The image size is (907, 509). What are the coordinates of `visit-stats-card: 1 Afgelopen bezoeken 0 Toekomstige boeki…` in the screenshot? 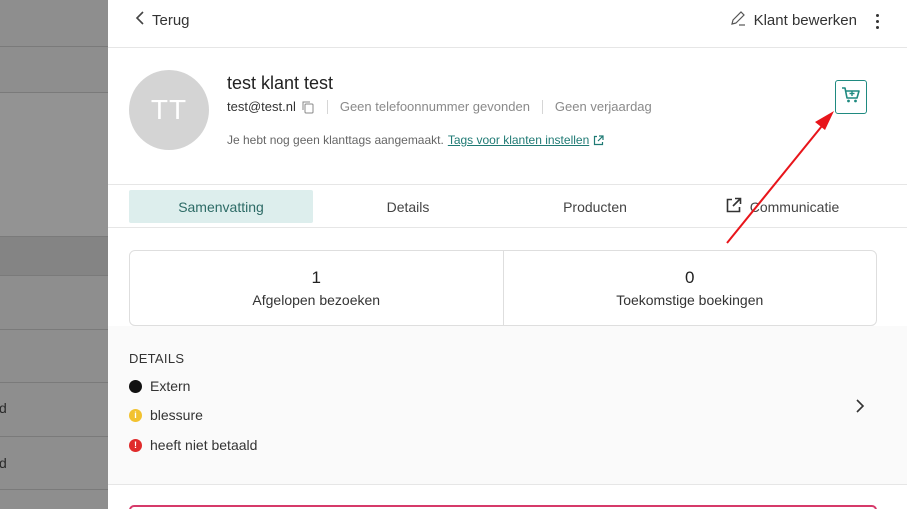 It's located at (503, 288).